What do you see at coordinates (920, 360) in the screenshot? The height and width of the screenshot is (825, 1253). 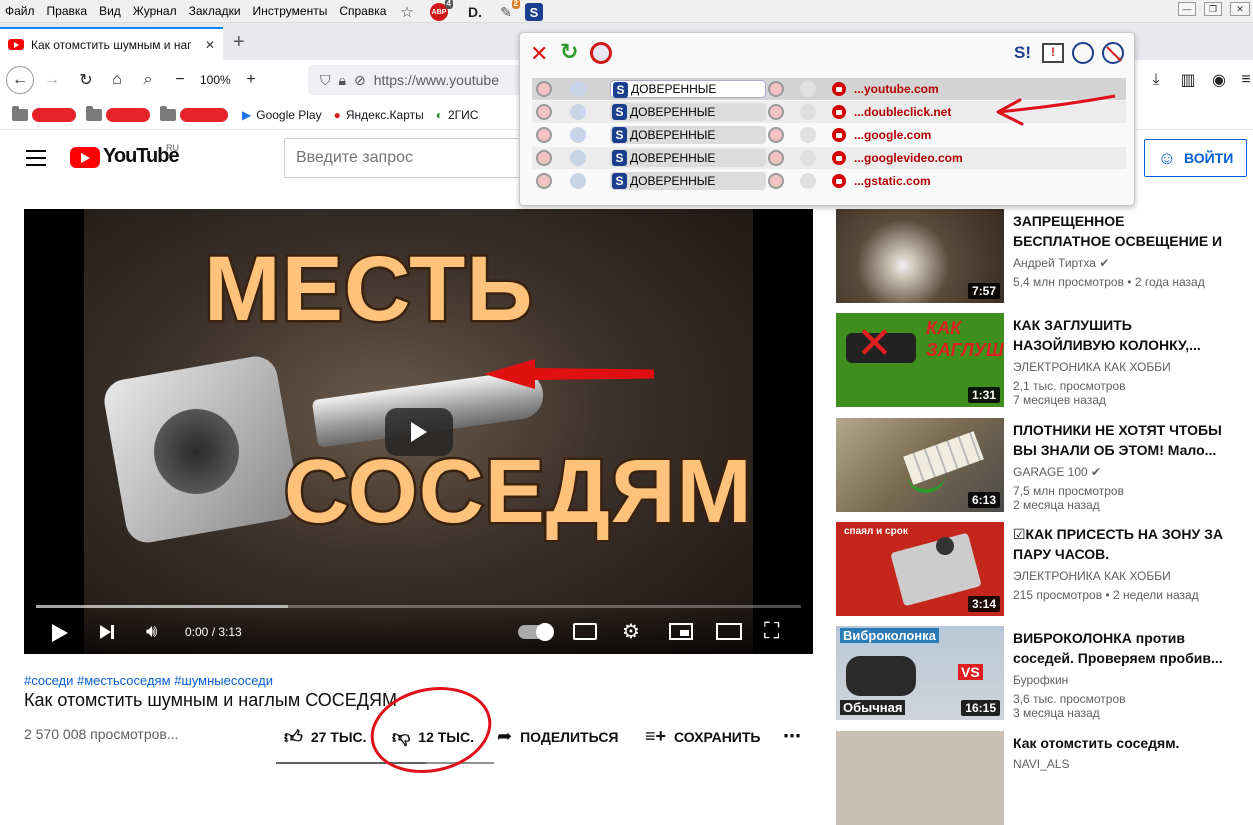 I see `related-thumbnail: ✕ КАК ЗАГЛУШИТЬ 1:31` at bounding box center [920, 360].